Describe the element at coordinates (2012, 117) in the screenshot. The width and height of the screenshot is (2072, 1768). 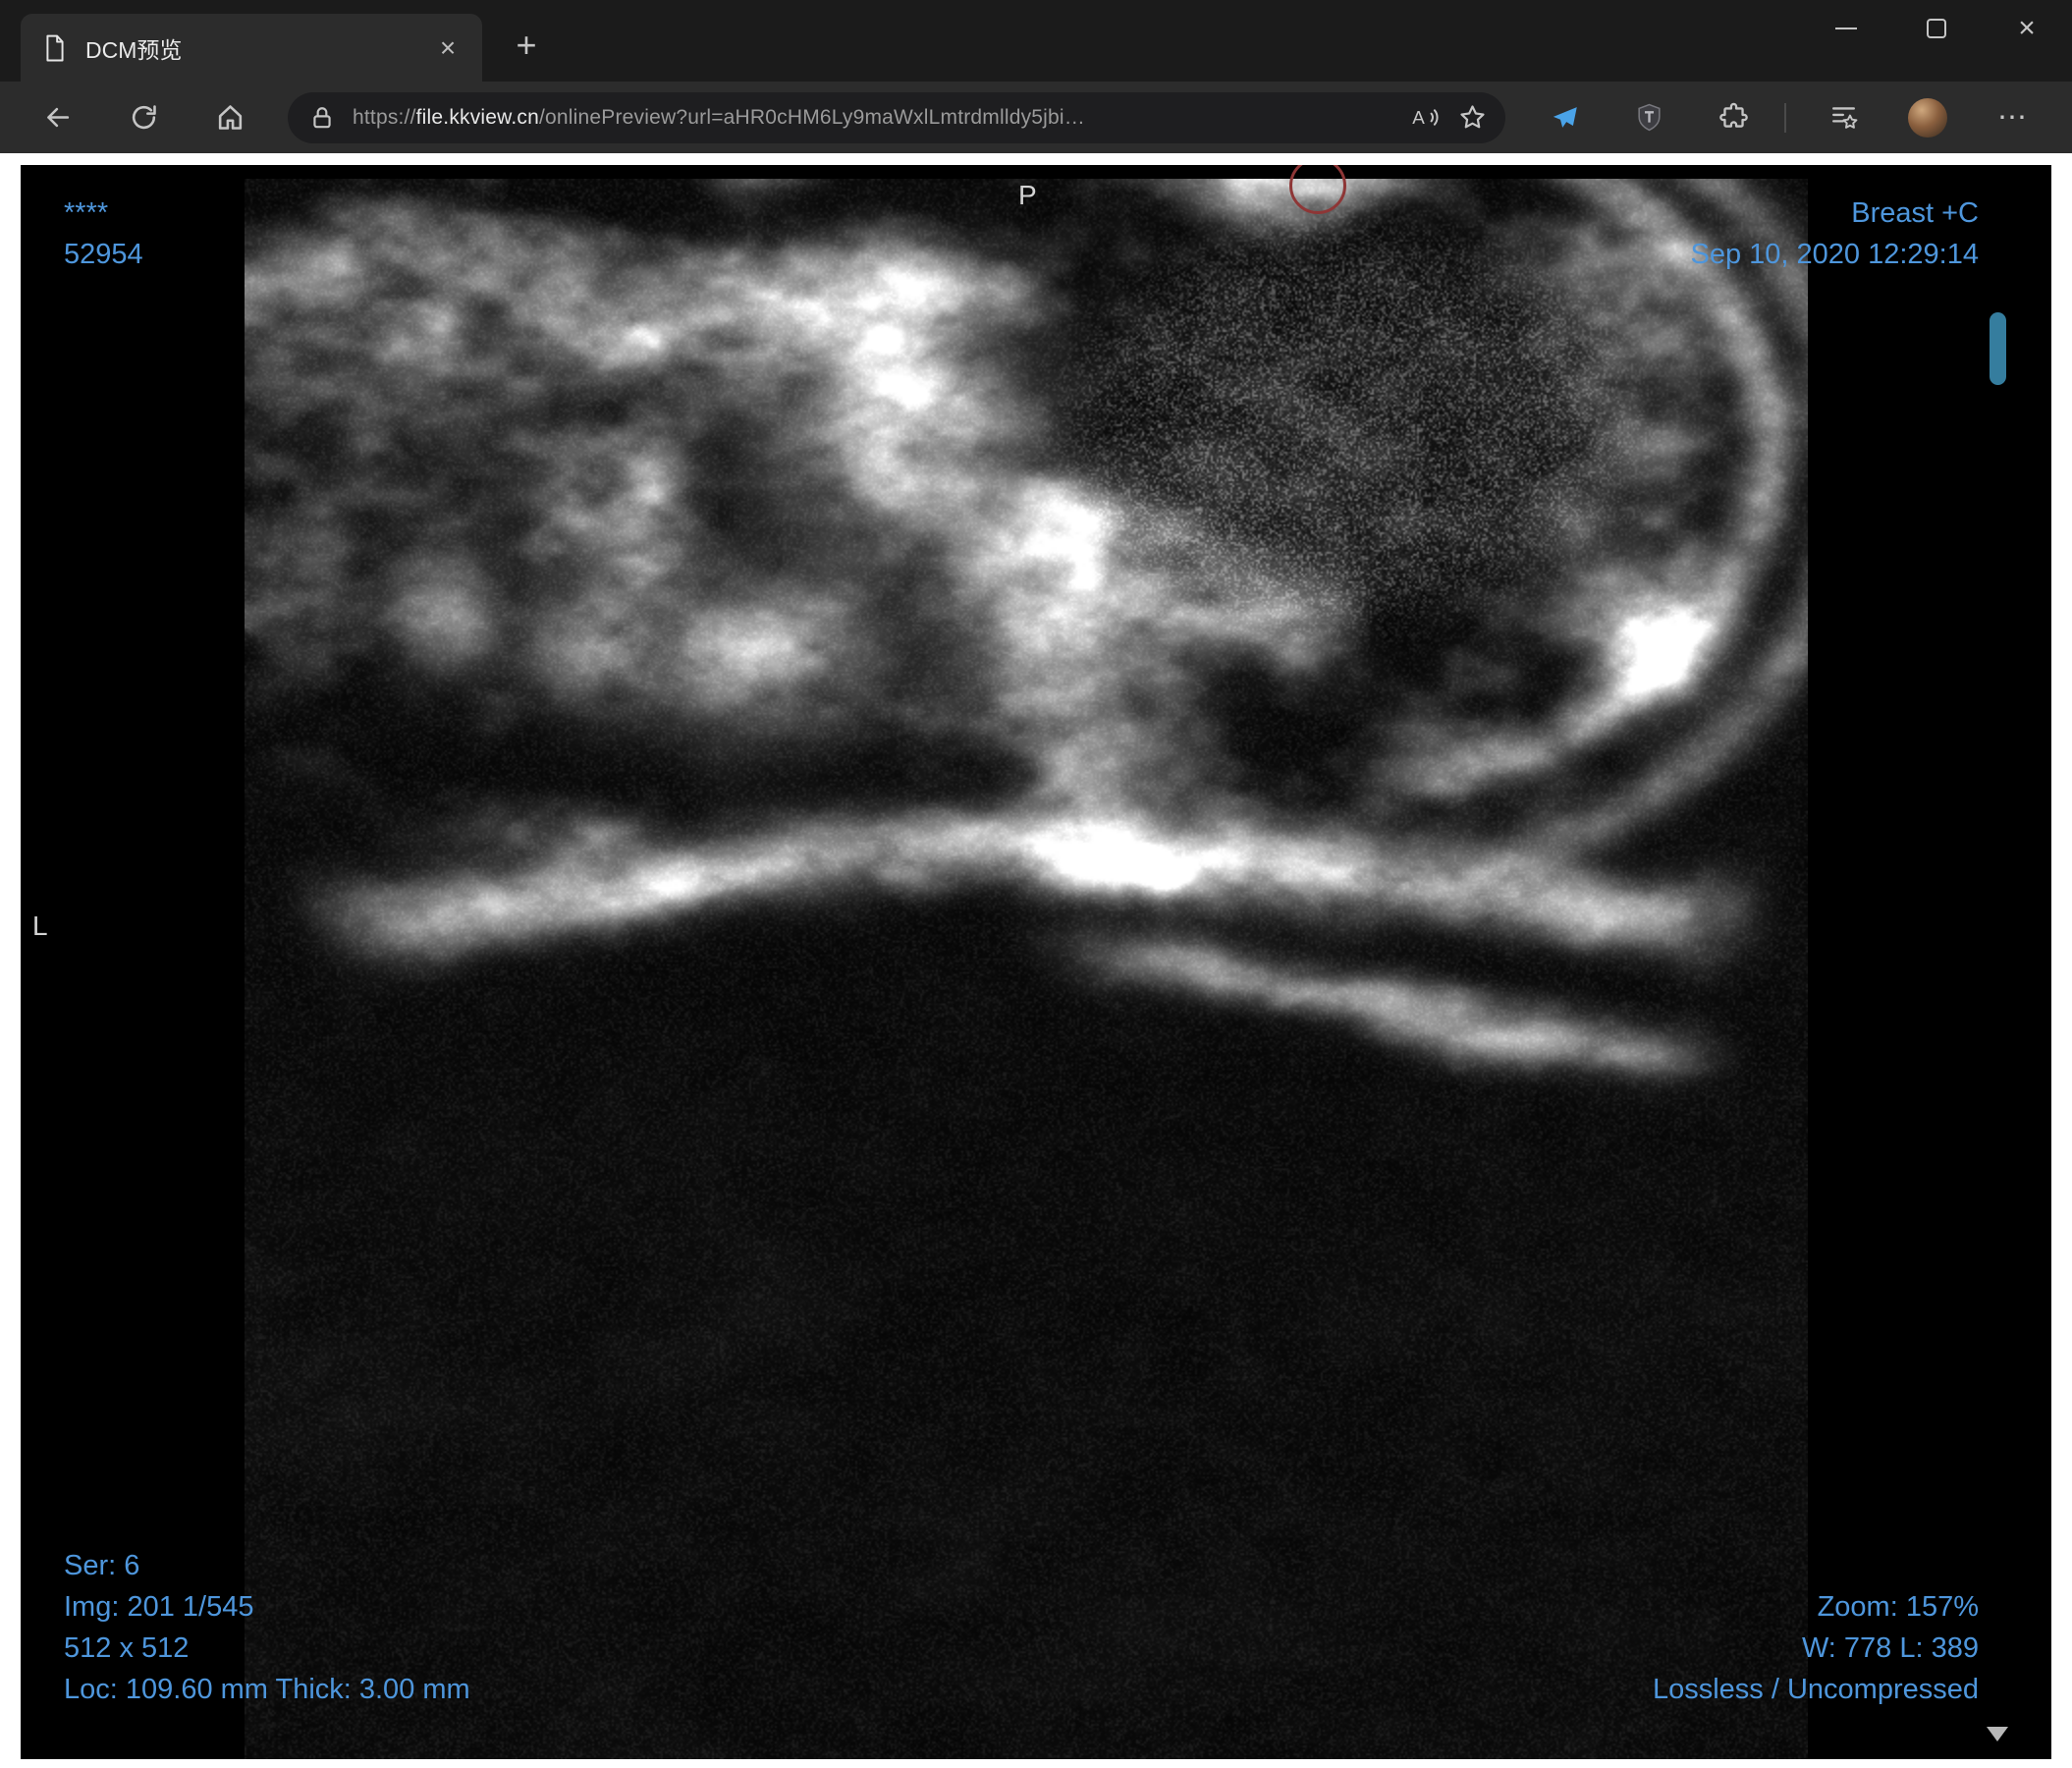
I see `settings-more-button: ⋯` at that location.